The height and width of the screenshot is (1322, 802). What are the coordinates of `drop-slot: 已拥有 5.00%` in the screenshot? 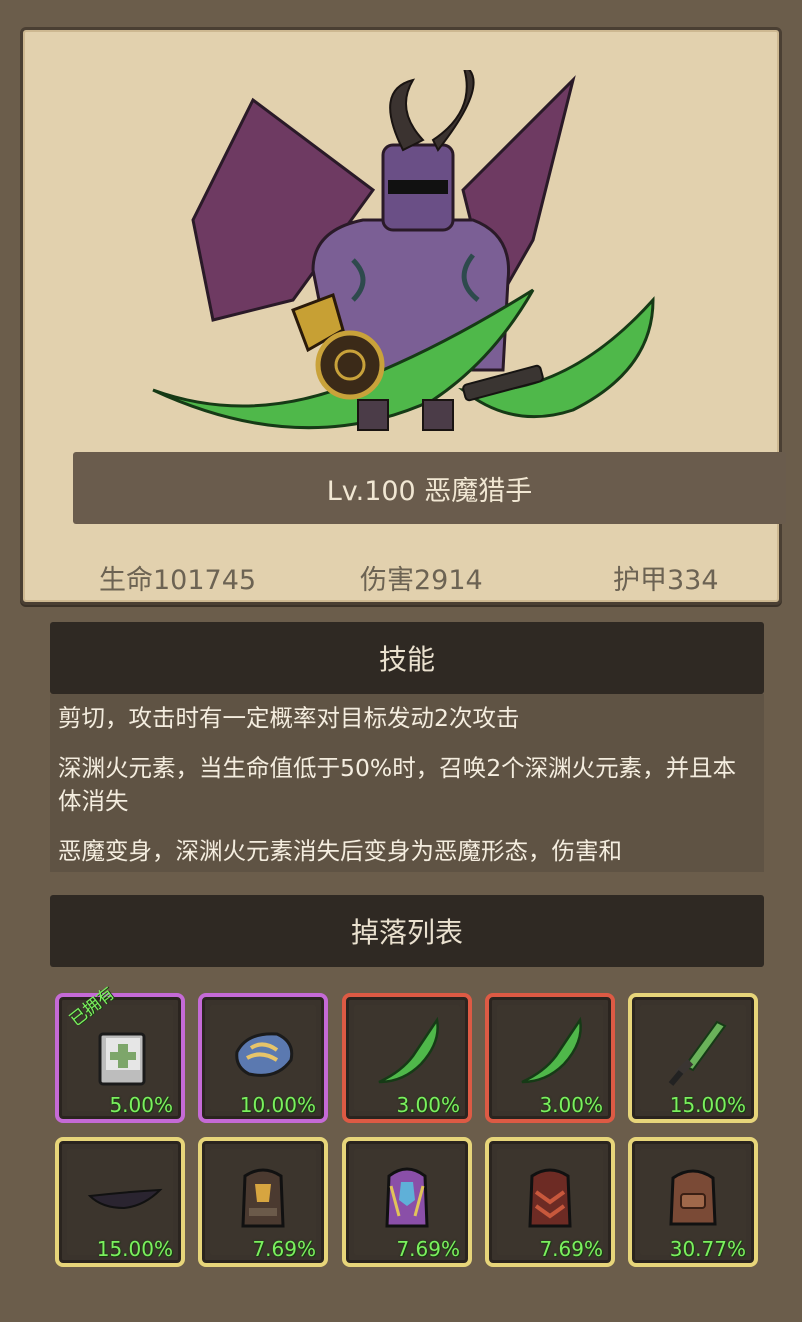 It's located at (120, 1053).